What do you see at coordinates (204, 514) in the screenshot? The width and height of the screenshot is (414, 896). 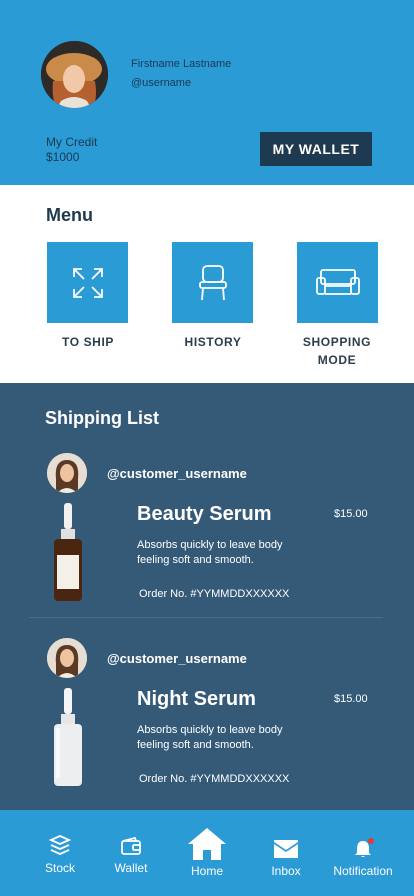 I see `product-name: Beauty Serum` at bounding box center [204, 514].